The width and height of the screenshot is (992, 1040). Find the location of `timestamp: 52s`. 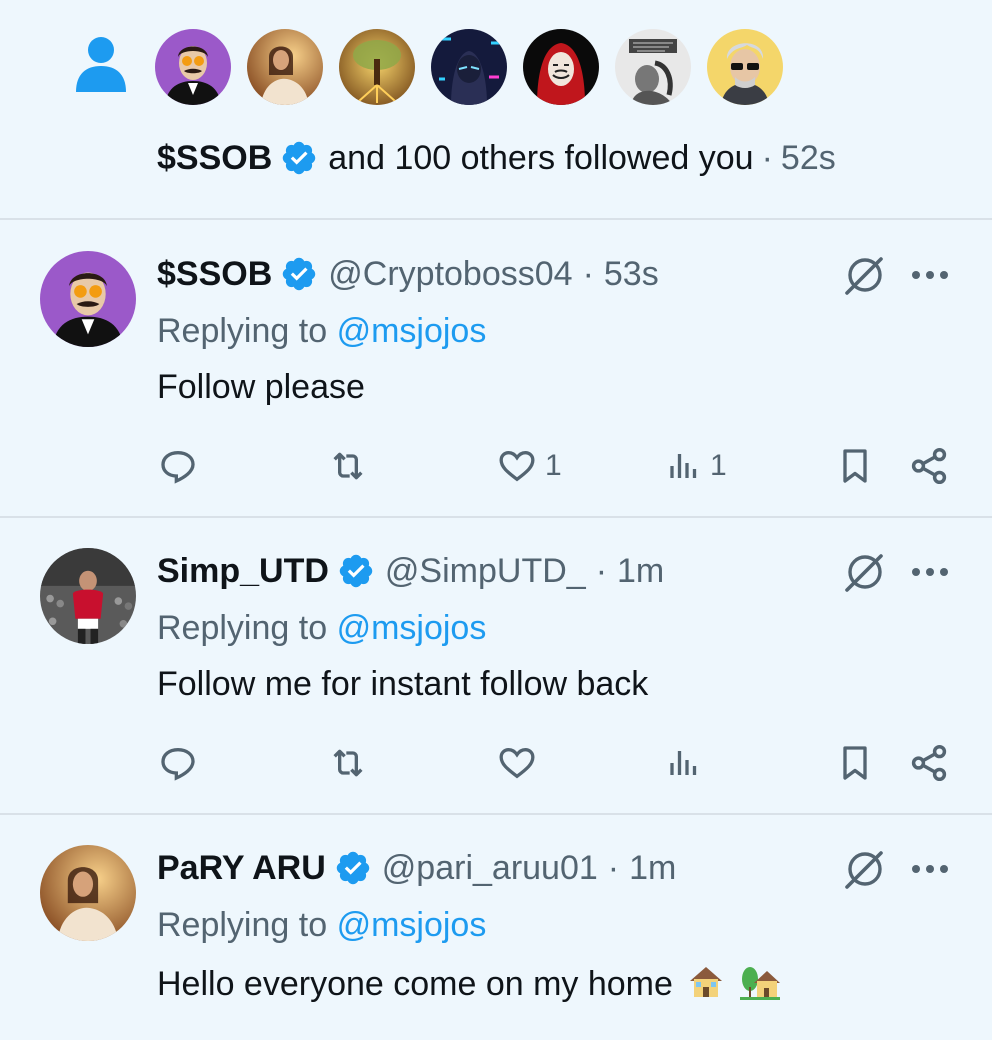

timestamp: 52s is located at coordinates (808, 158).